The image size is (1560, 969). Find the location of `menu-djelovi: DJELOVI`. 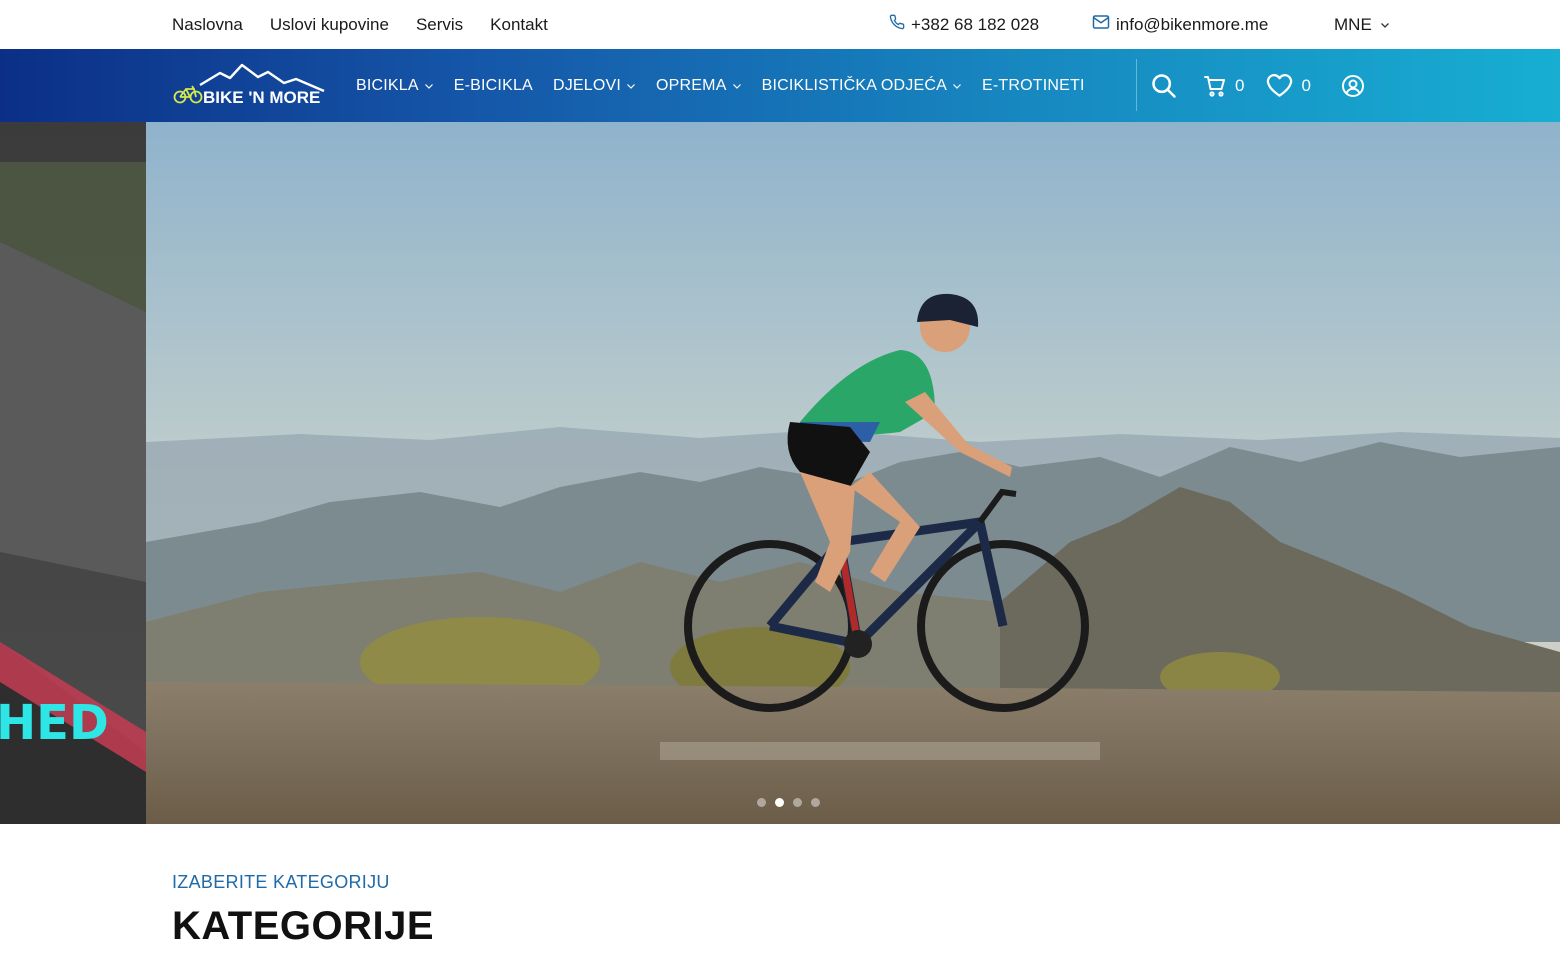

menu-djelovi: DJELOVI is located at coordinates (594, 86).